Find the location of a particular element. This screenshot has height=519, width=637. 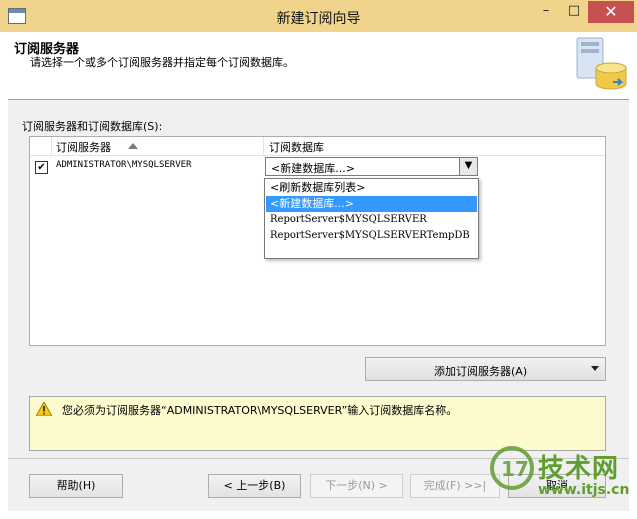

add-subscriber-button: 添加订阅服务器(A) is located at coordinates (485, 369).